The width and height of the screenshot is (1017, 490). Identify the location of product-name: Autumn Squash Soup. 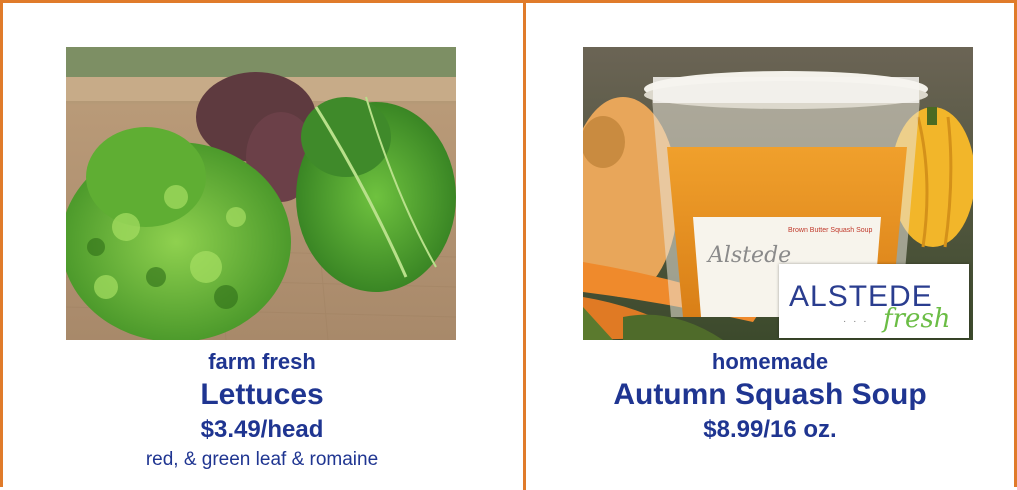
(770, 395).